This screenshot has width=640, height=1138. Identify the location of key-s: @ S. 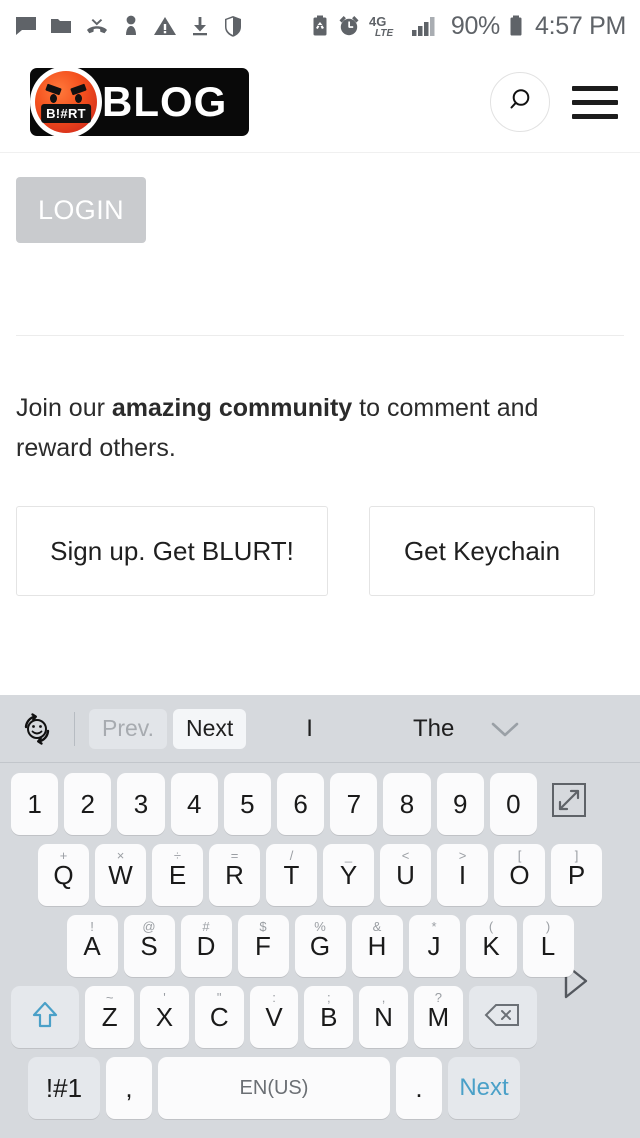
(149, 946).